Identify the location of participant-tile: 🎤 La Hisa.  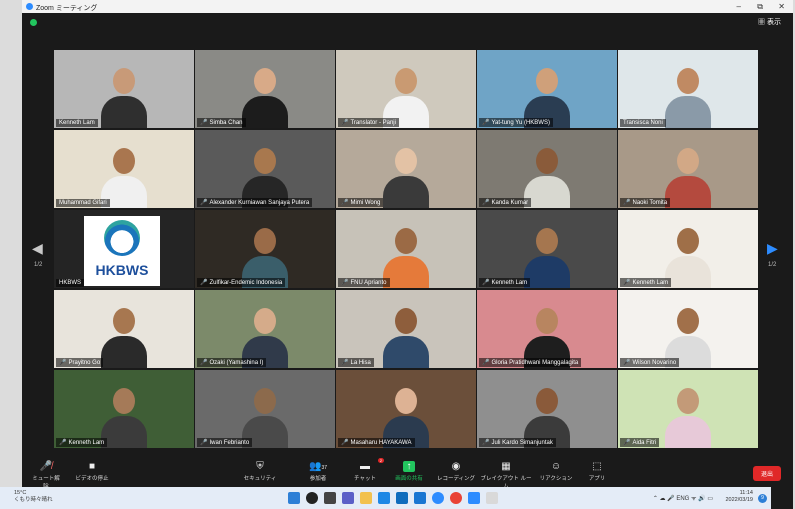
(406, 329).